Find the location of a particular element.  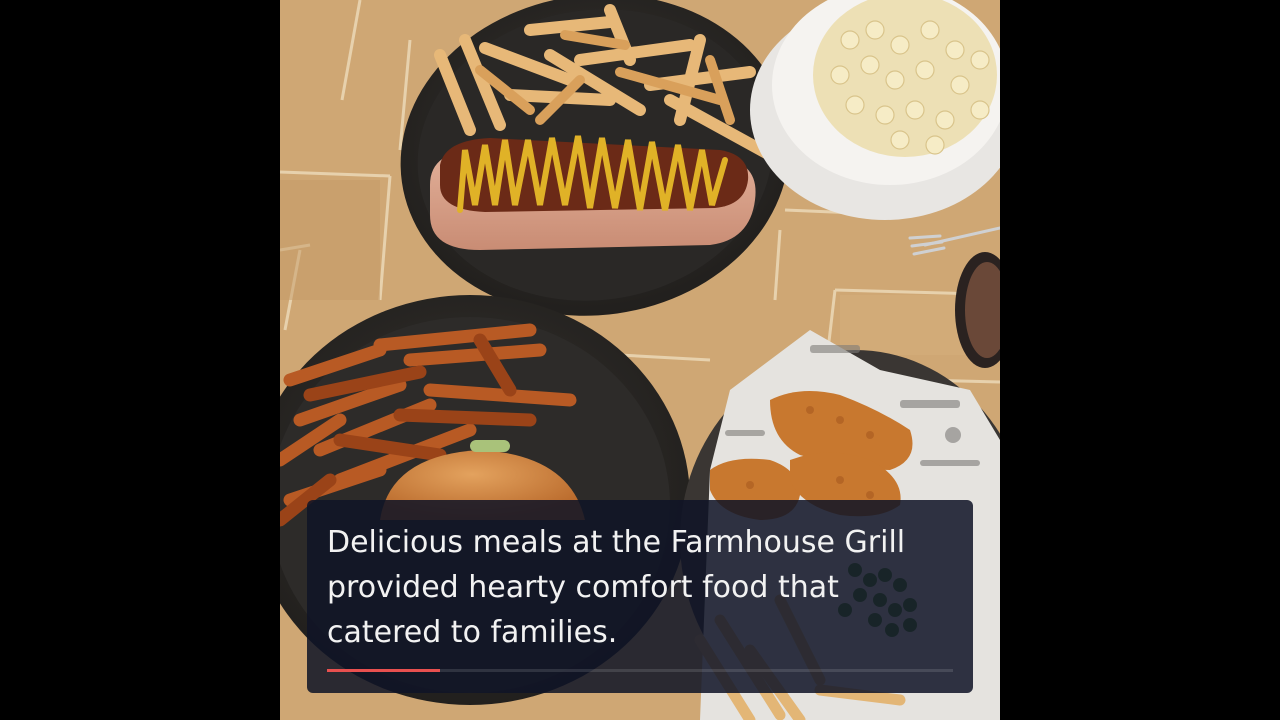

burger-lettuce is located at coordinates (490, 446).